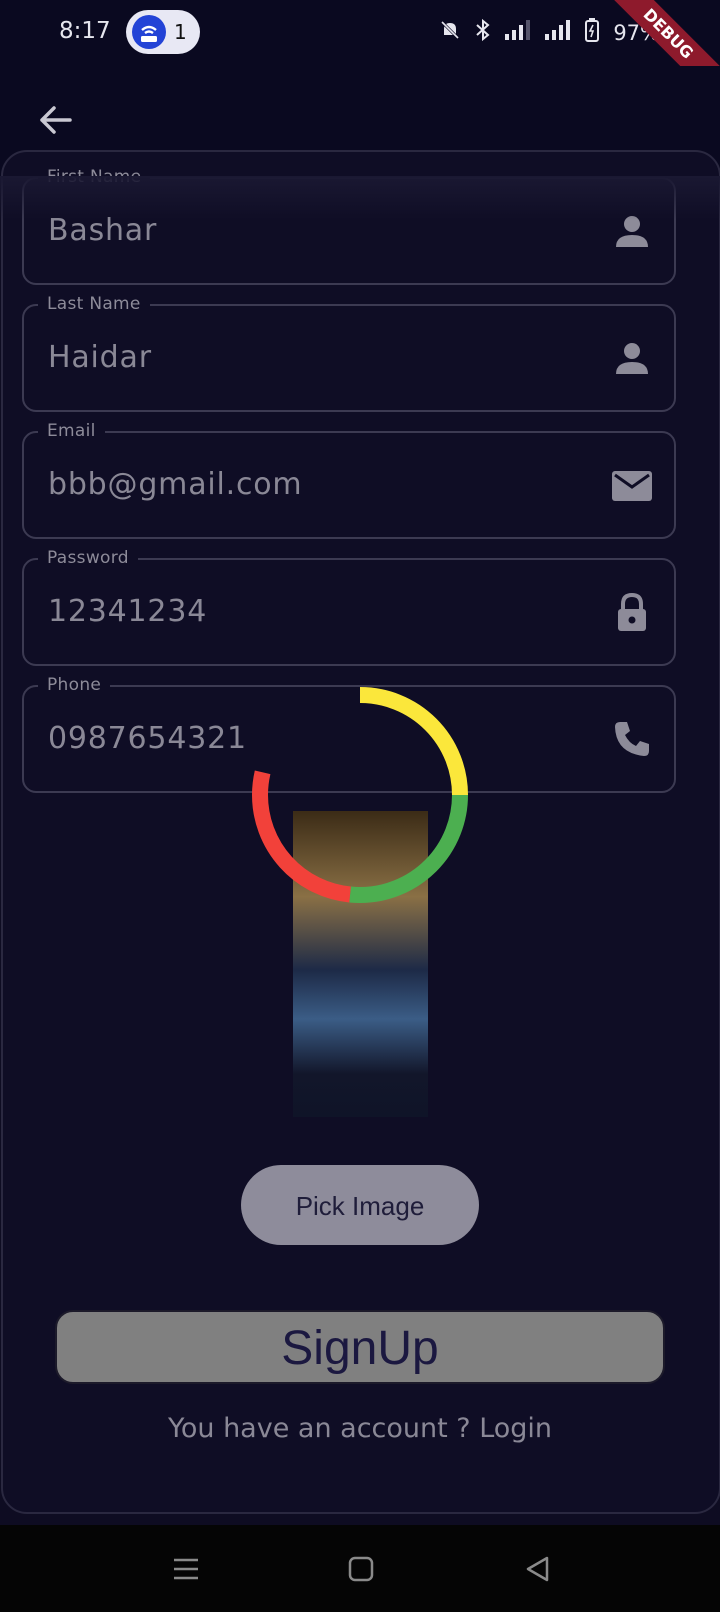 Image resolution: width=720 pixels, height=1612 pixels. I want to click on pick-image-button: Pick Image, so click(360, 1205).